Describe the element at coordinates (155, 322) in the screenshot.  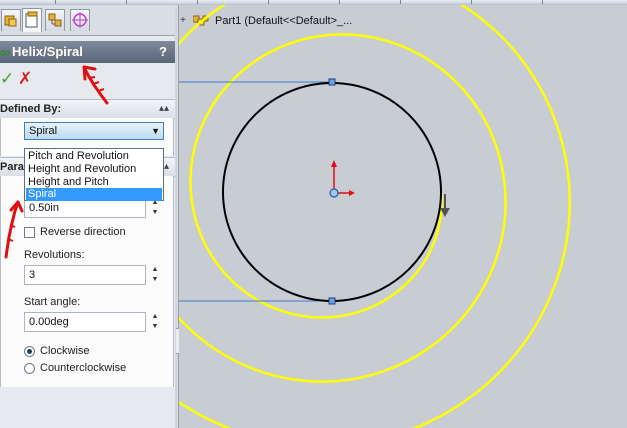
I see `start-angle-stepper: ▲ ▼` at that location.